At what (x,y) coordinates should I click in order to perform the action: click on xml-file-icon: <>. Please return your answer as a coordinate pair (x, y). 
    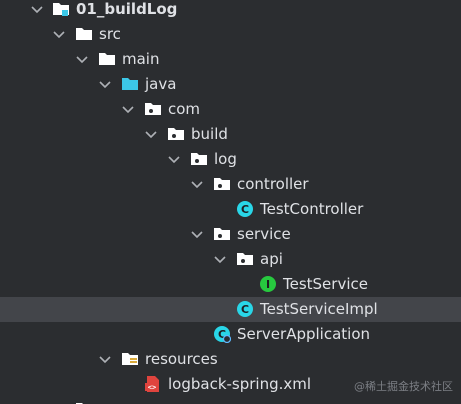
    Looking at the image, I should click on (153, 384).